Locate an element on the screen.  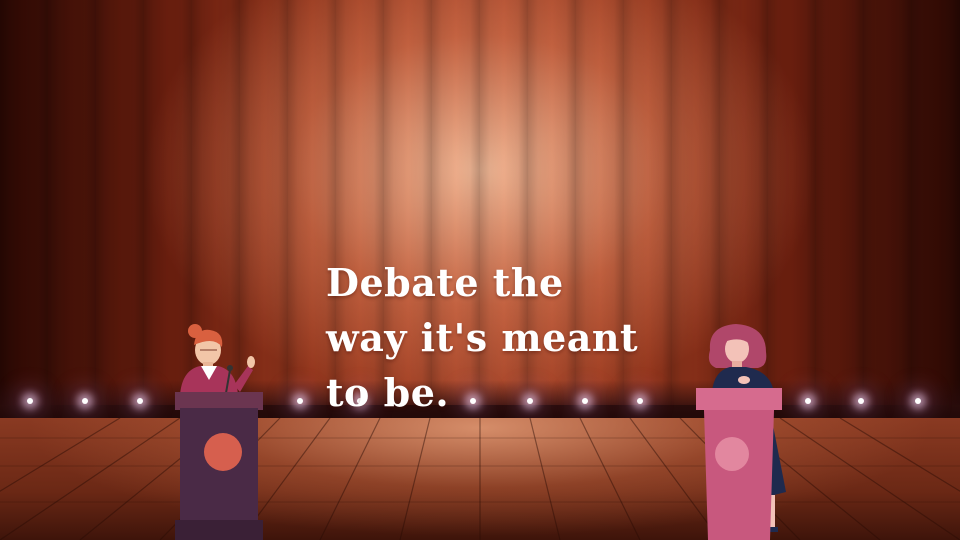
headline: Debate the way it's meant to be. is located at coordinates (506, 337).